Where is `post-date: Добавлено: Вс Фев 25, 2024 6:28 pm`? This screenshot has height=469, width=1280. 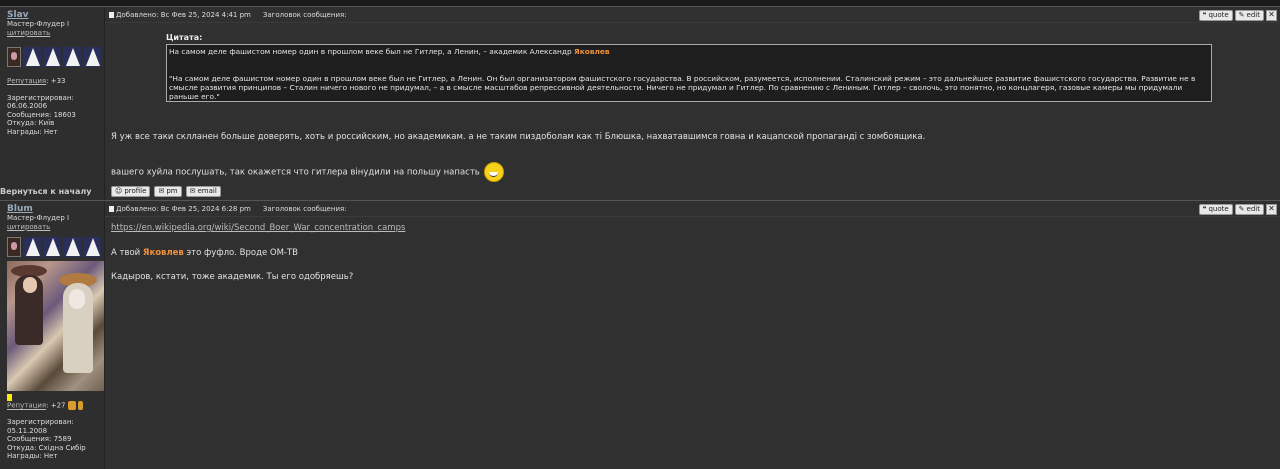 post-date: Добавлено: Вс Фев 25, 2024 6:28 pm is located at coordinates (183, 208).